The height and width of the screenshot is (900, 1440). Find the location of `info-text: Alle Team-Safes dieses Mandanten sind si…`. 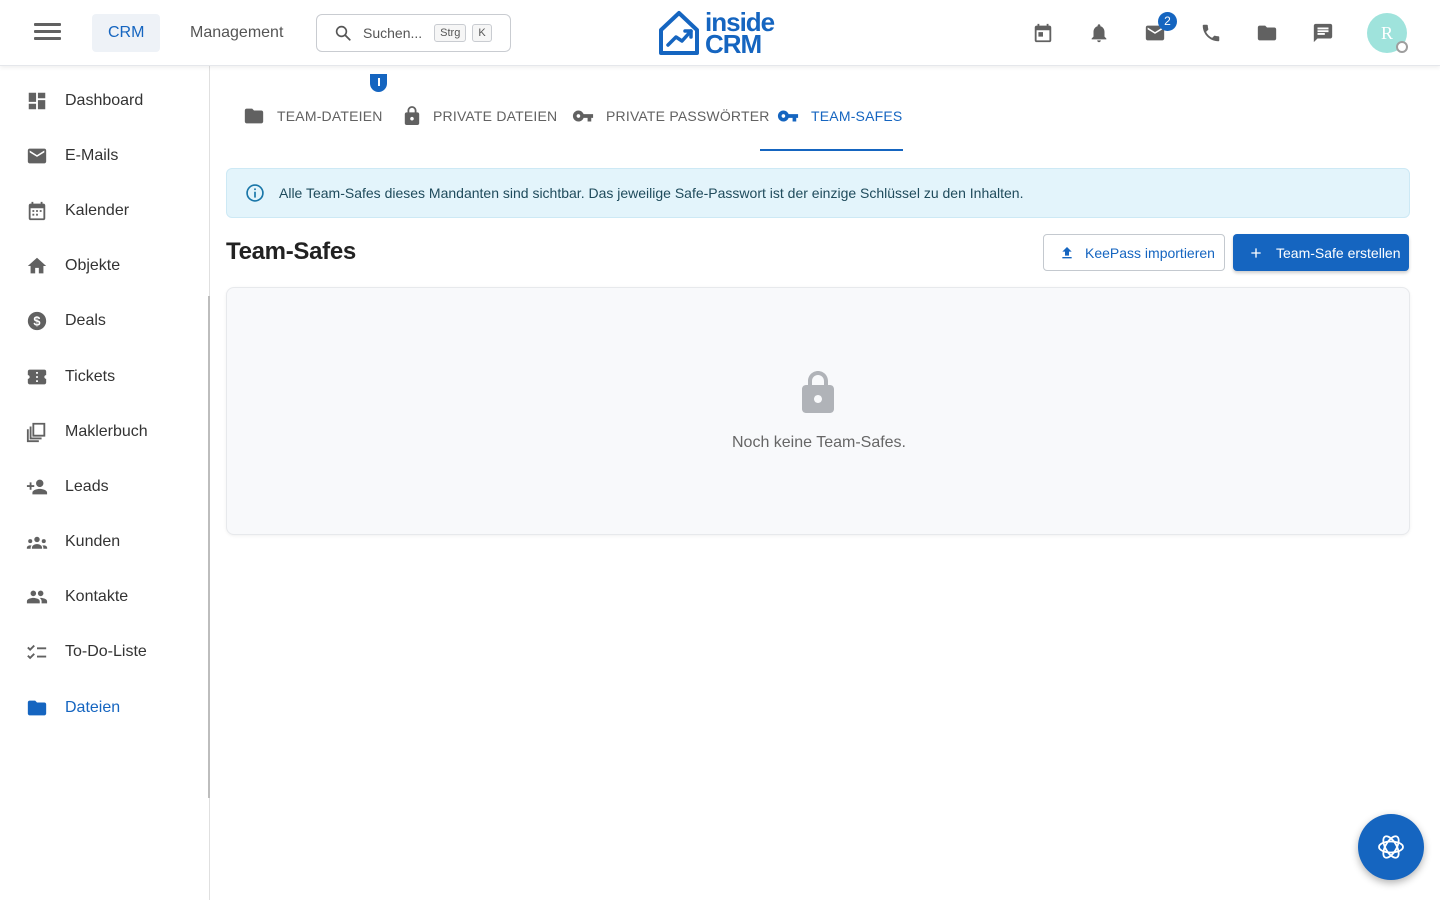

info-text: Alle Team-Safes dieses Mandanten sind si… is located at coordinates (651, 193).